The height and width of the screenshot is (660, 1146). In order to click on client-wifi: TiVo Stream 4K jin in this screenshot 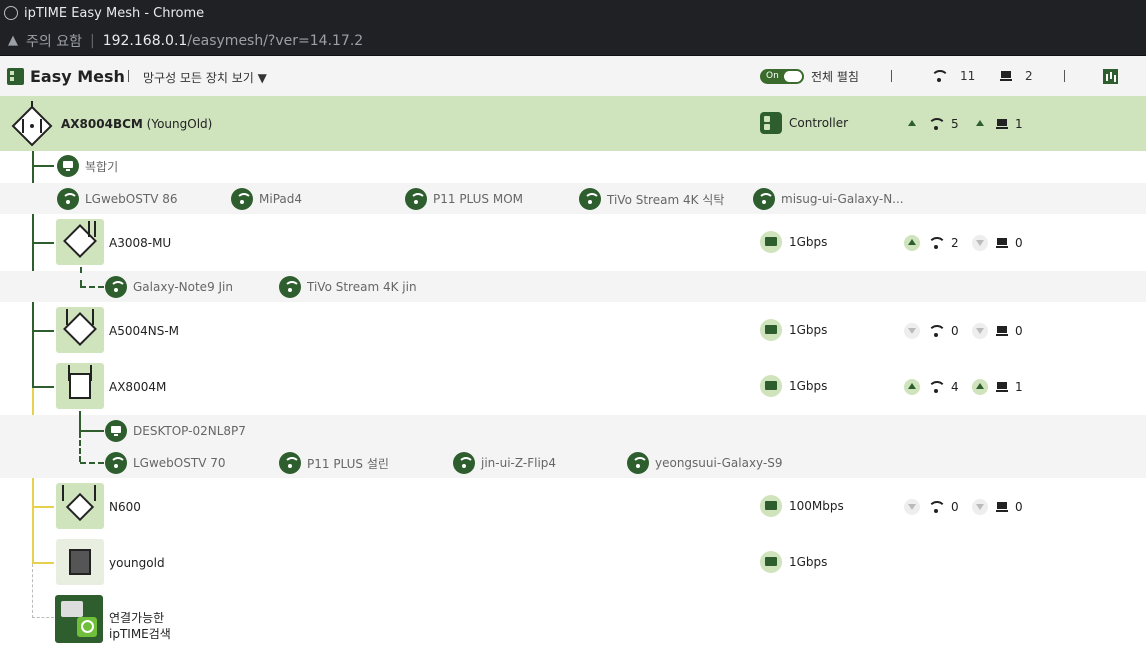, I will do `click(348, 287)`.